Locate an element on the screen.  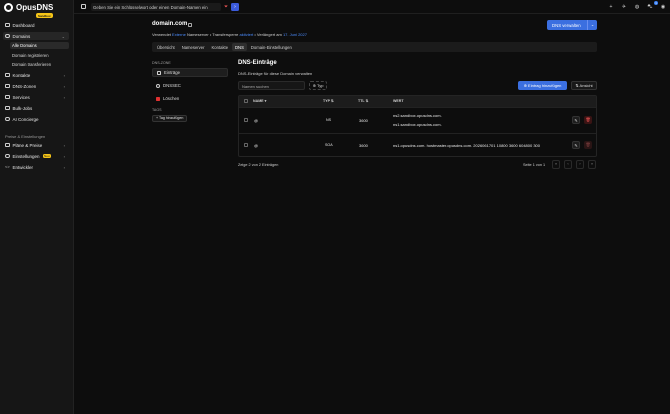
sidebar-item-plans: Pläne & Preise › is located at coordinates (36, 145).